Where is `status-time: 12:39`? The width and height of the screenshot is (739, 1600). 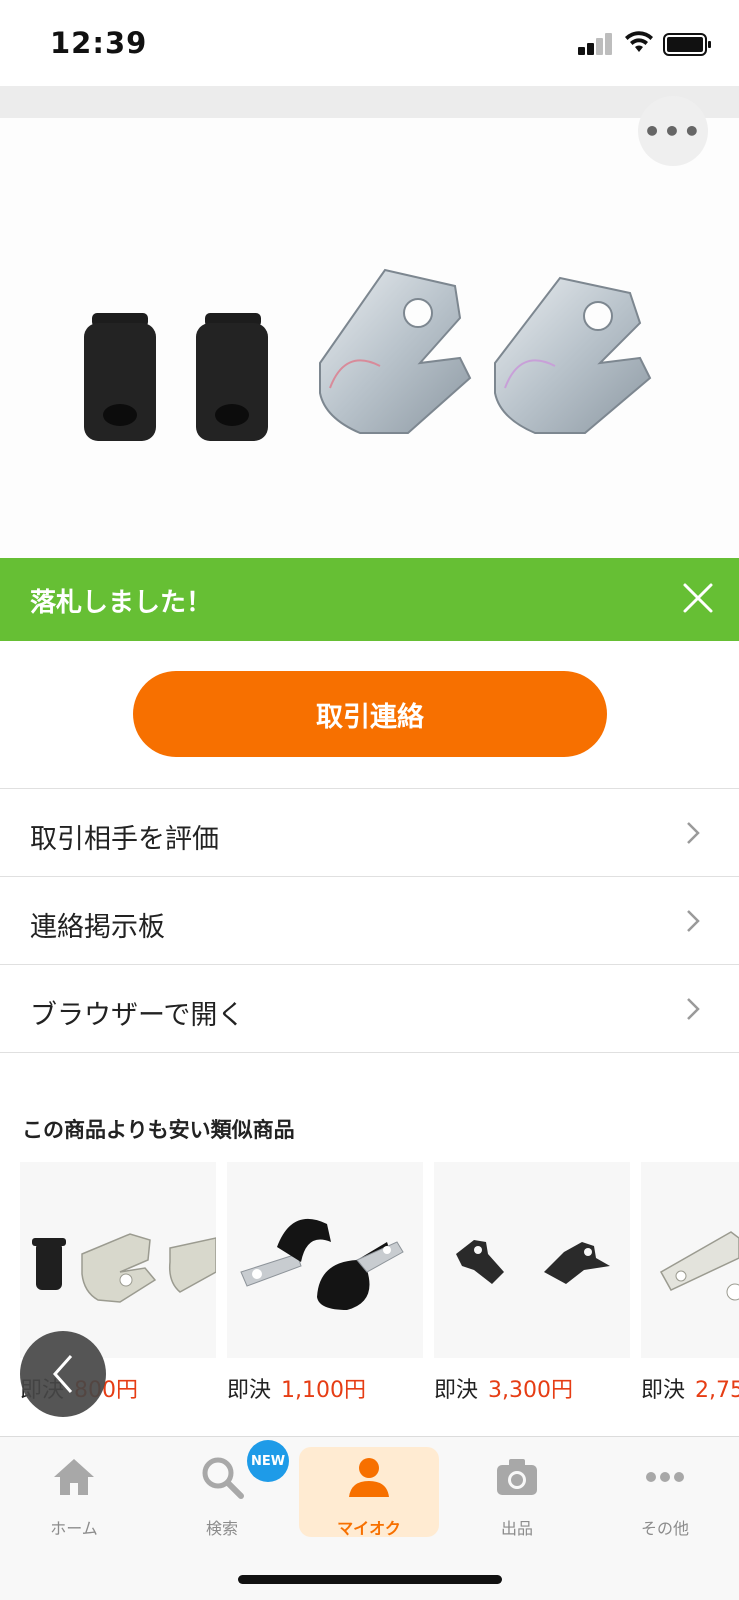 status-time: 12:39 is located at coordinates (99, 43).